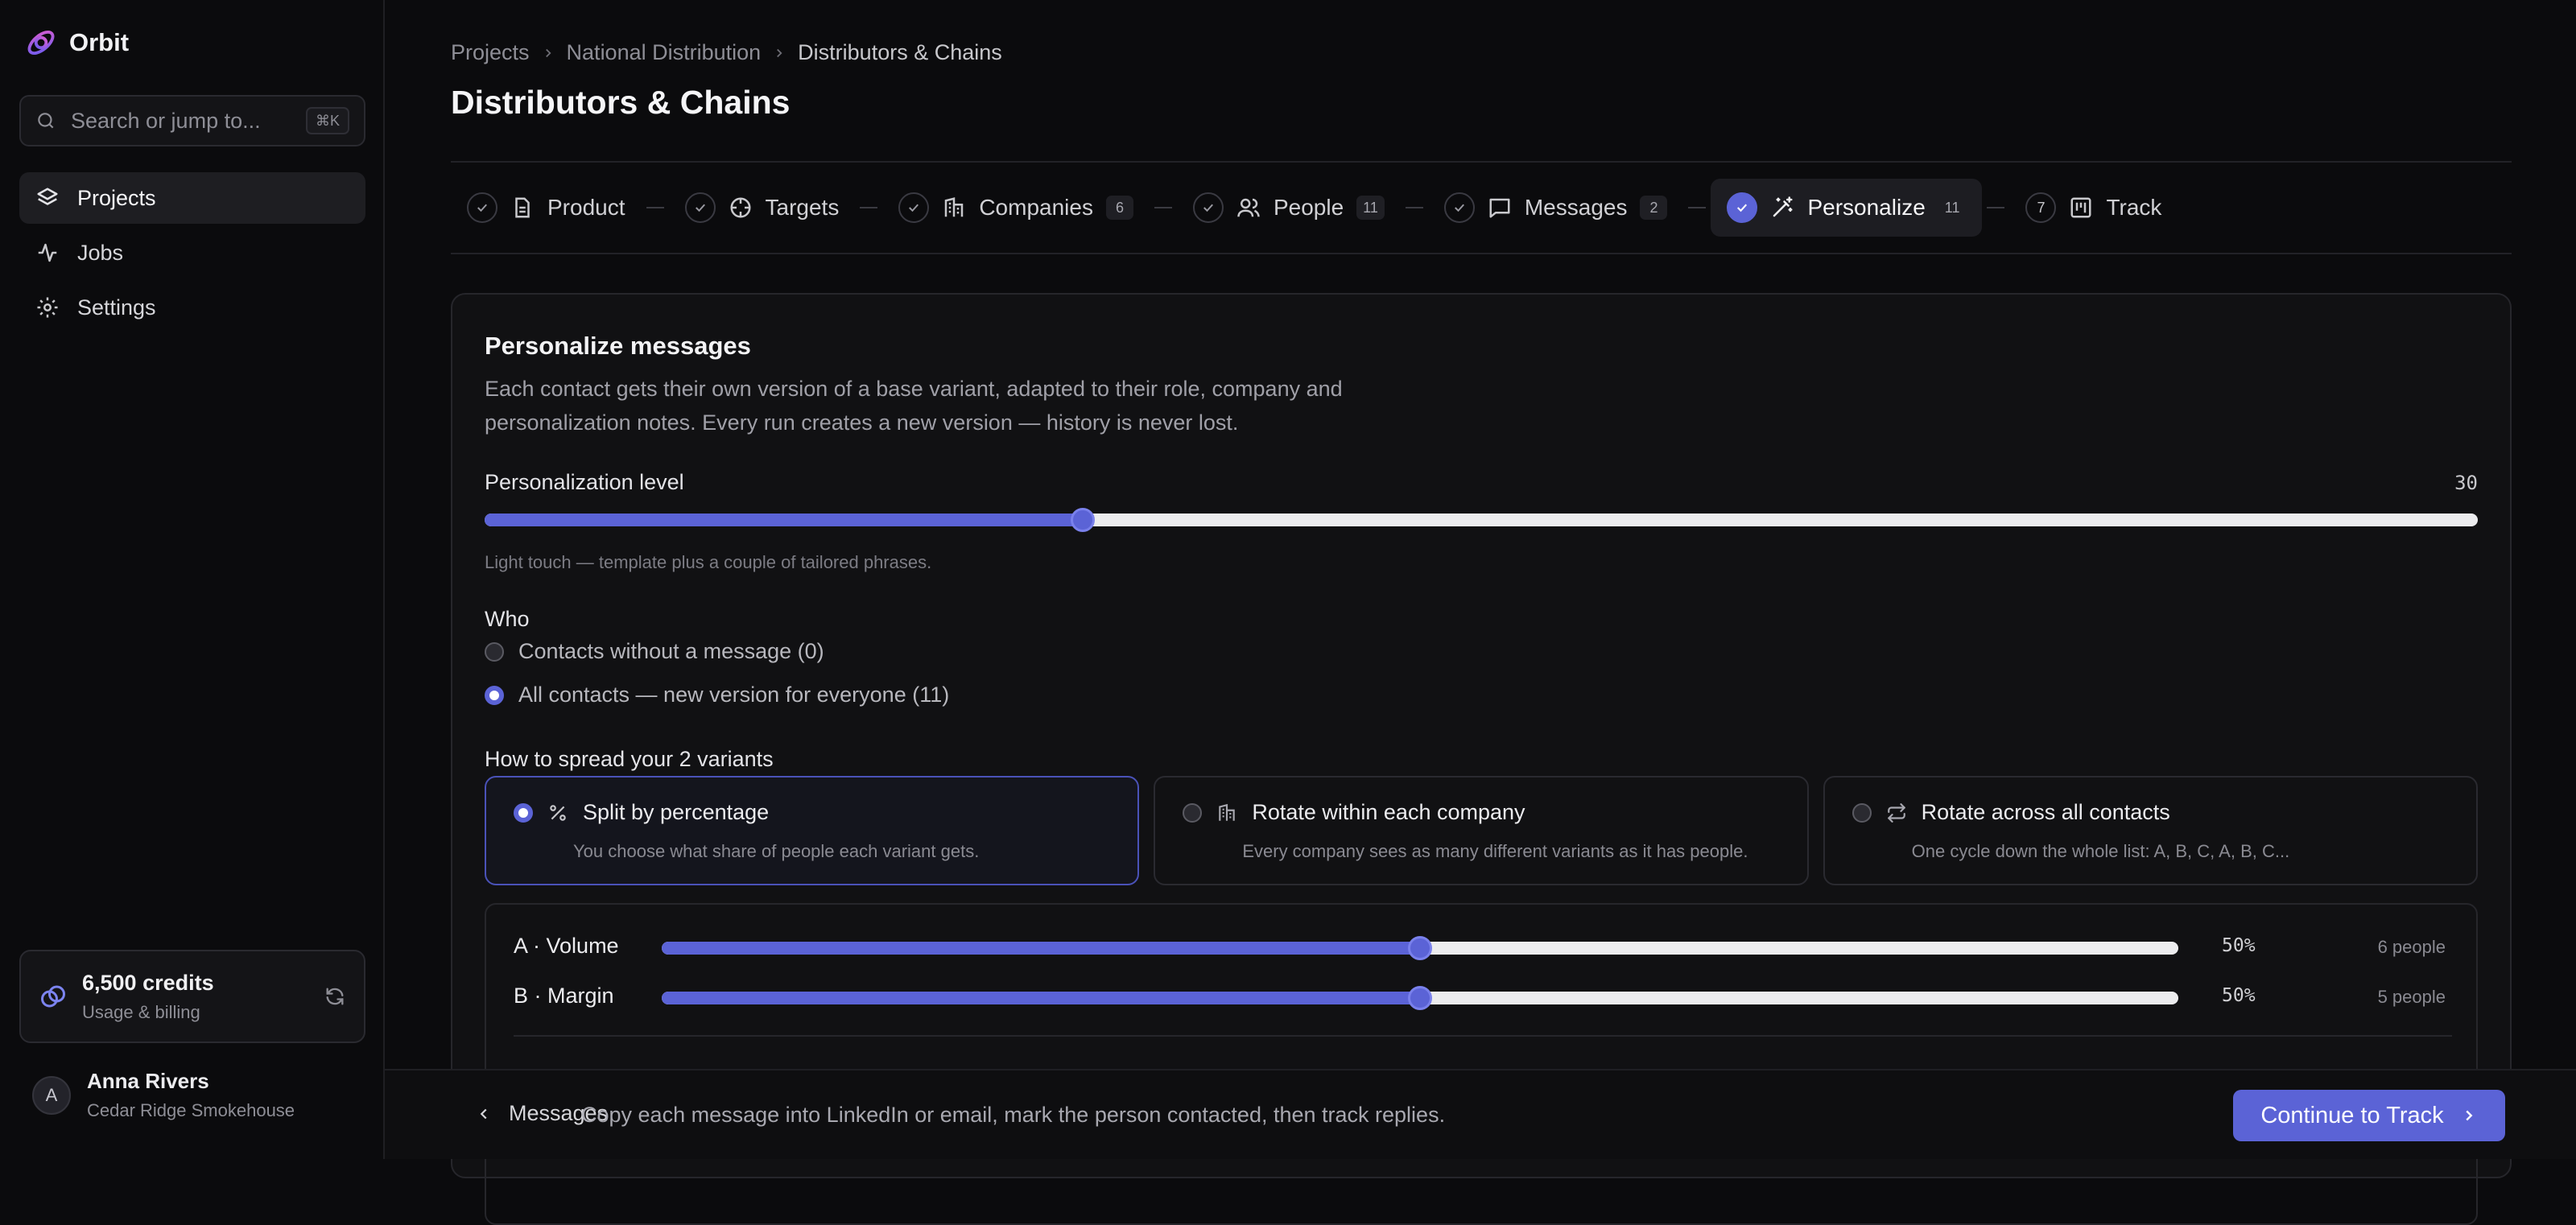 The height and width of the screenshot is (1225, 2576). What do you see at coordinates (507, 619) in the screenshot?
I see `who-label: Who` at bounding box center [507, 619].